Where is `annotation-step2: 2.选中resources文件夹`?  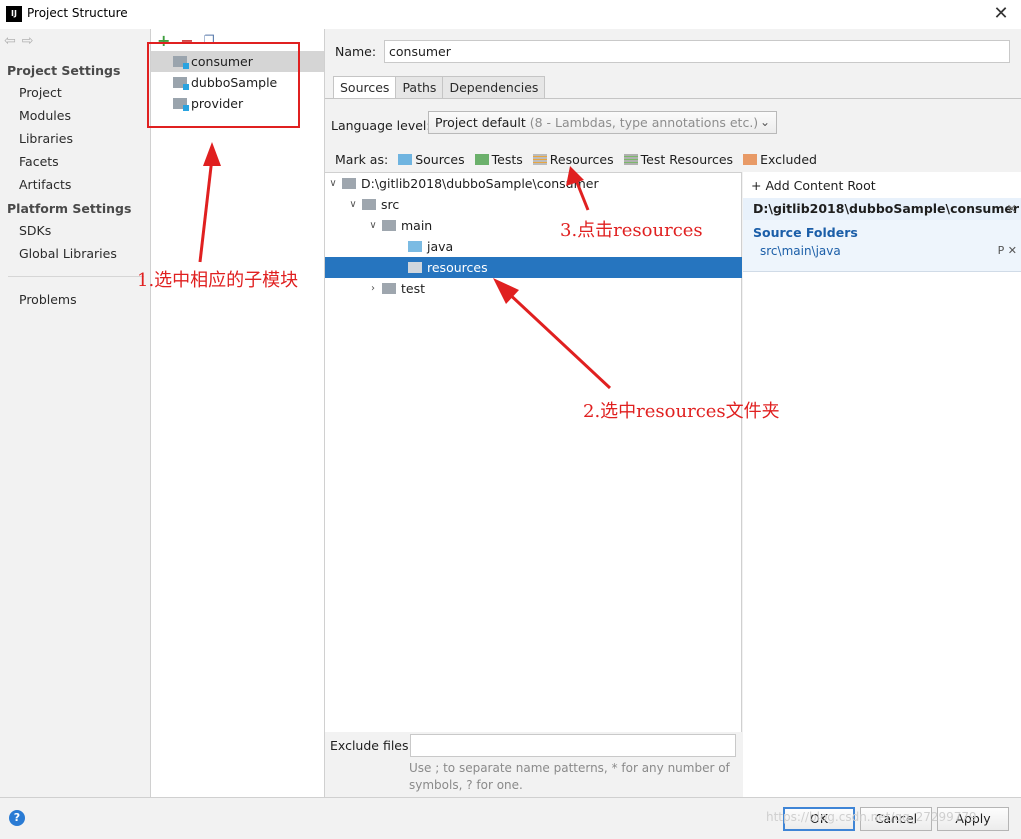
annotation-step2: 2.选中resources文件夹 is located at coordinates (681, 411).